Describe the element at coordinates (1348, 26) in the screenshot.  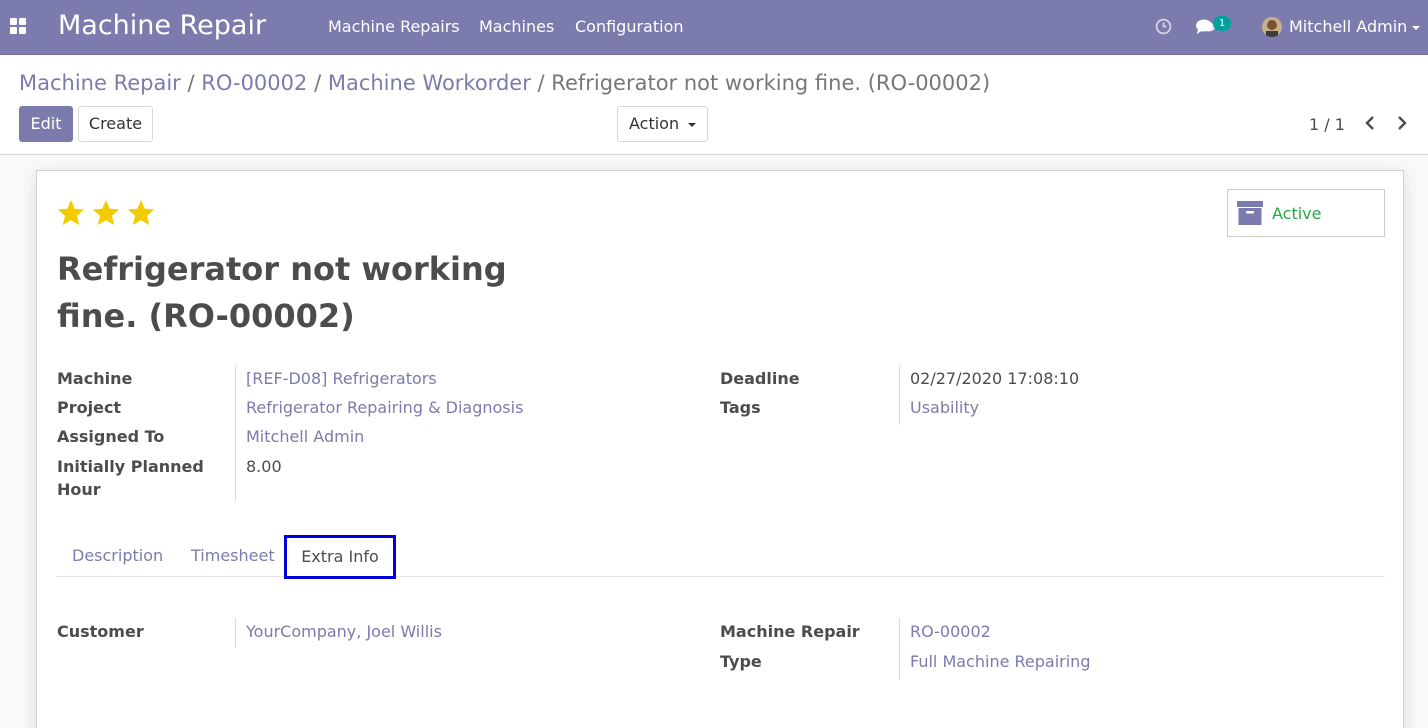
I see `user-menu-name: Mitchell Admin` at that location.